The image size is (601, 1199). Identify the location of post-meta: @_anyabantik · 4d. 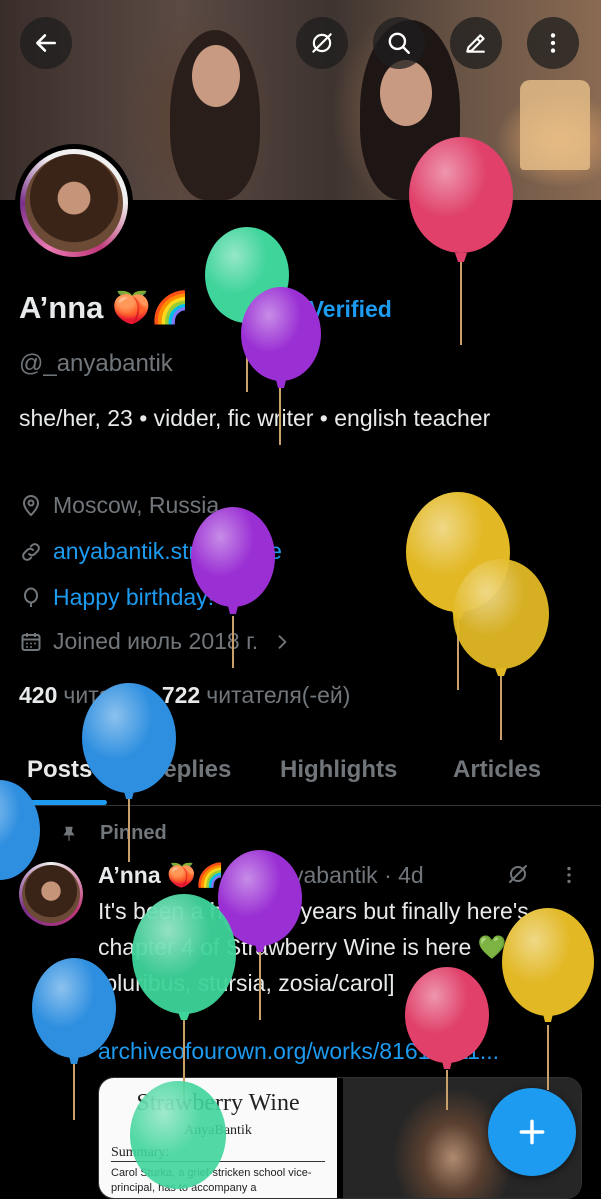
(327, 875).